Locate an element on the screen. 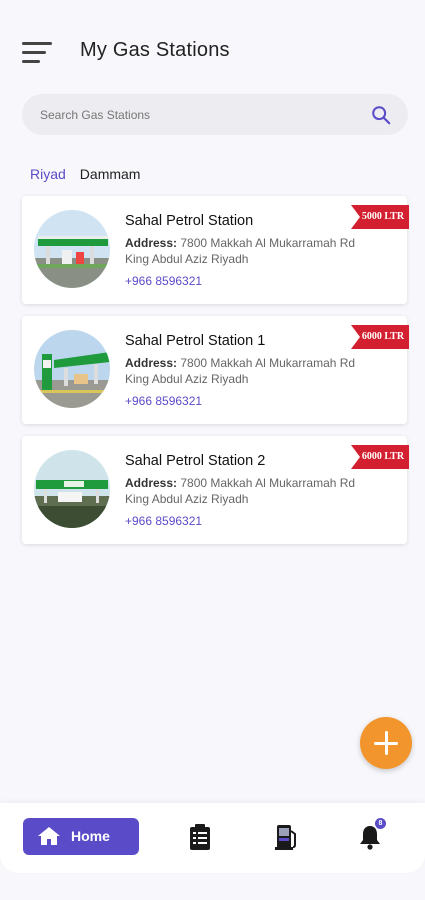  station-name: Sahal Petrol Station 2 is located at coordinates (195, 461).